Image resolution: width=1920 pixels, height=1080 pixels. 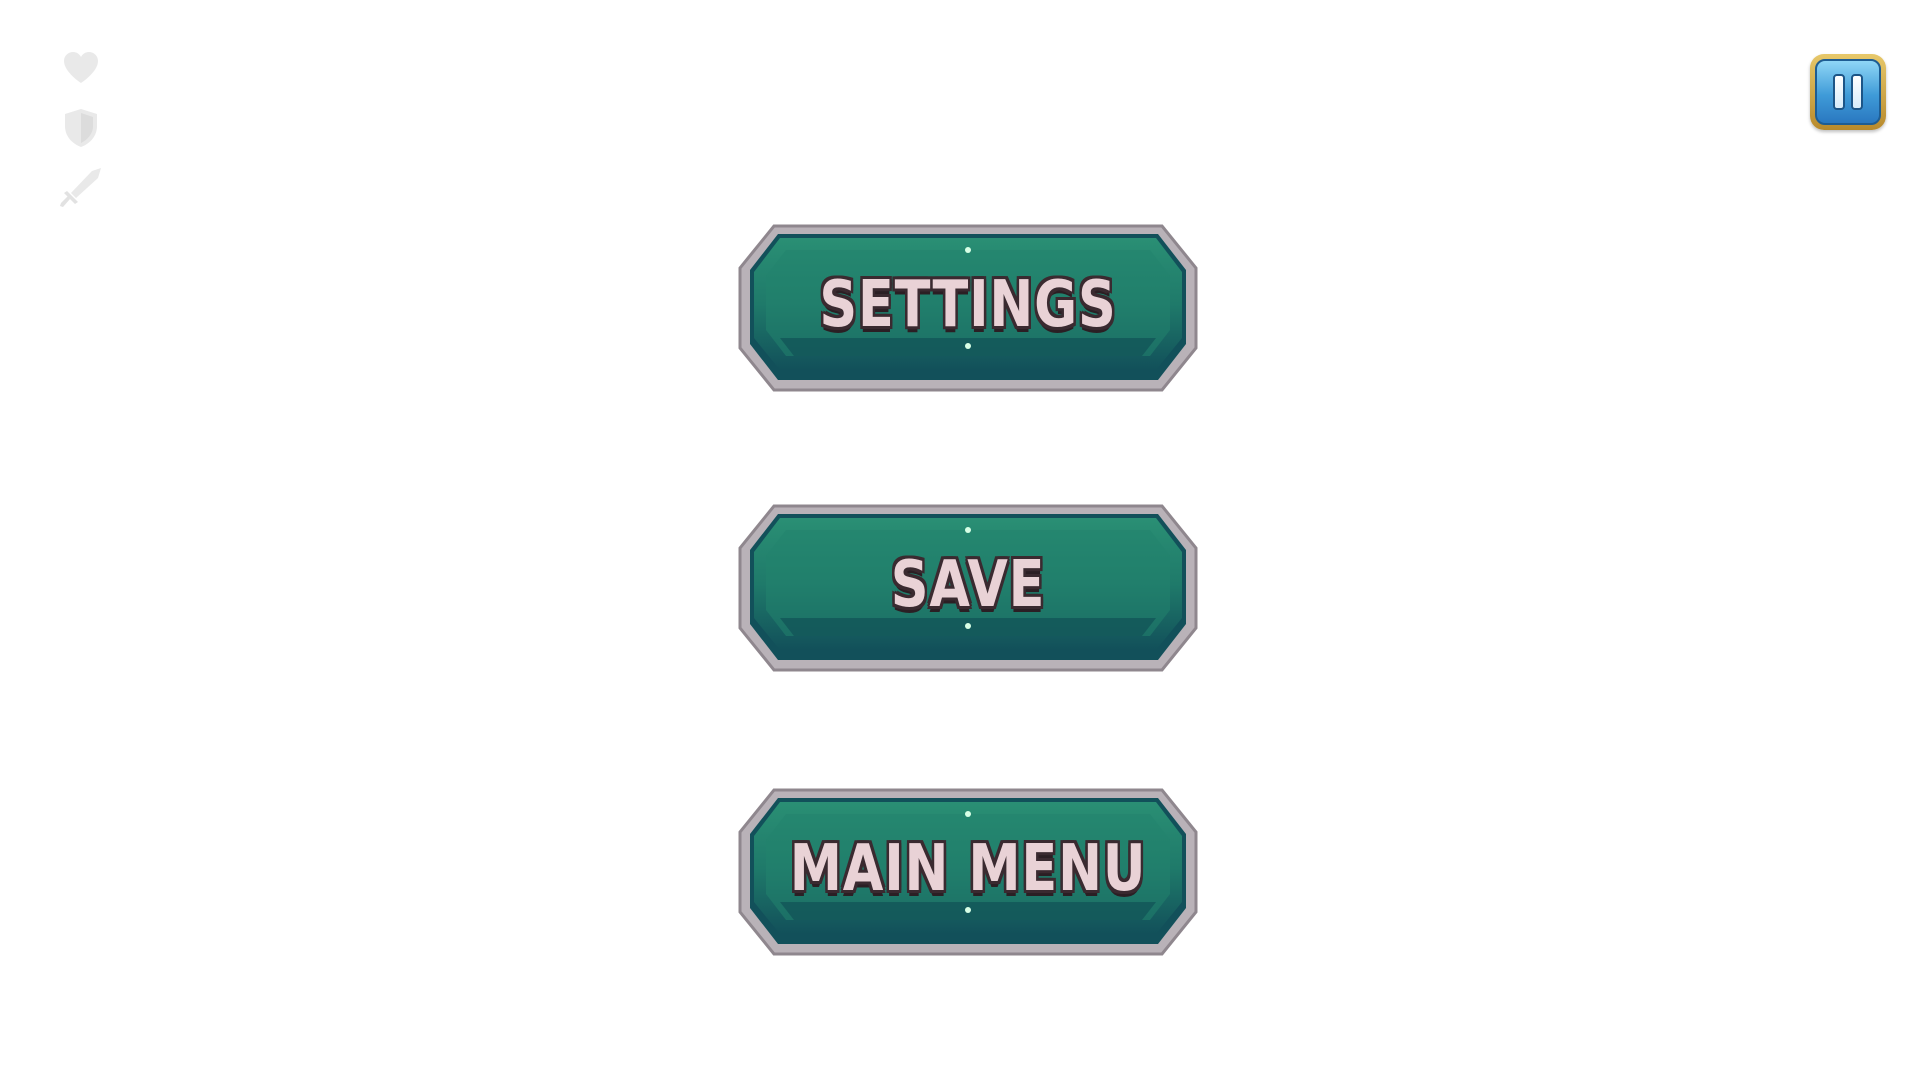 I want to click on save-button: SAVE, so click(x=968, y=588).